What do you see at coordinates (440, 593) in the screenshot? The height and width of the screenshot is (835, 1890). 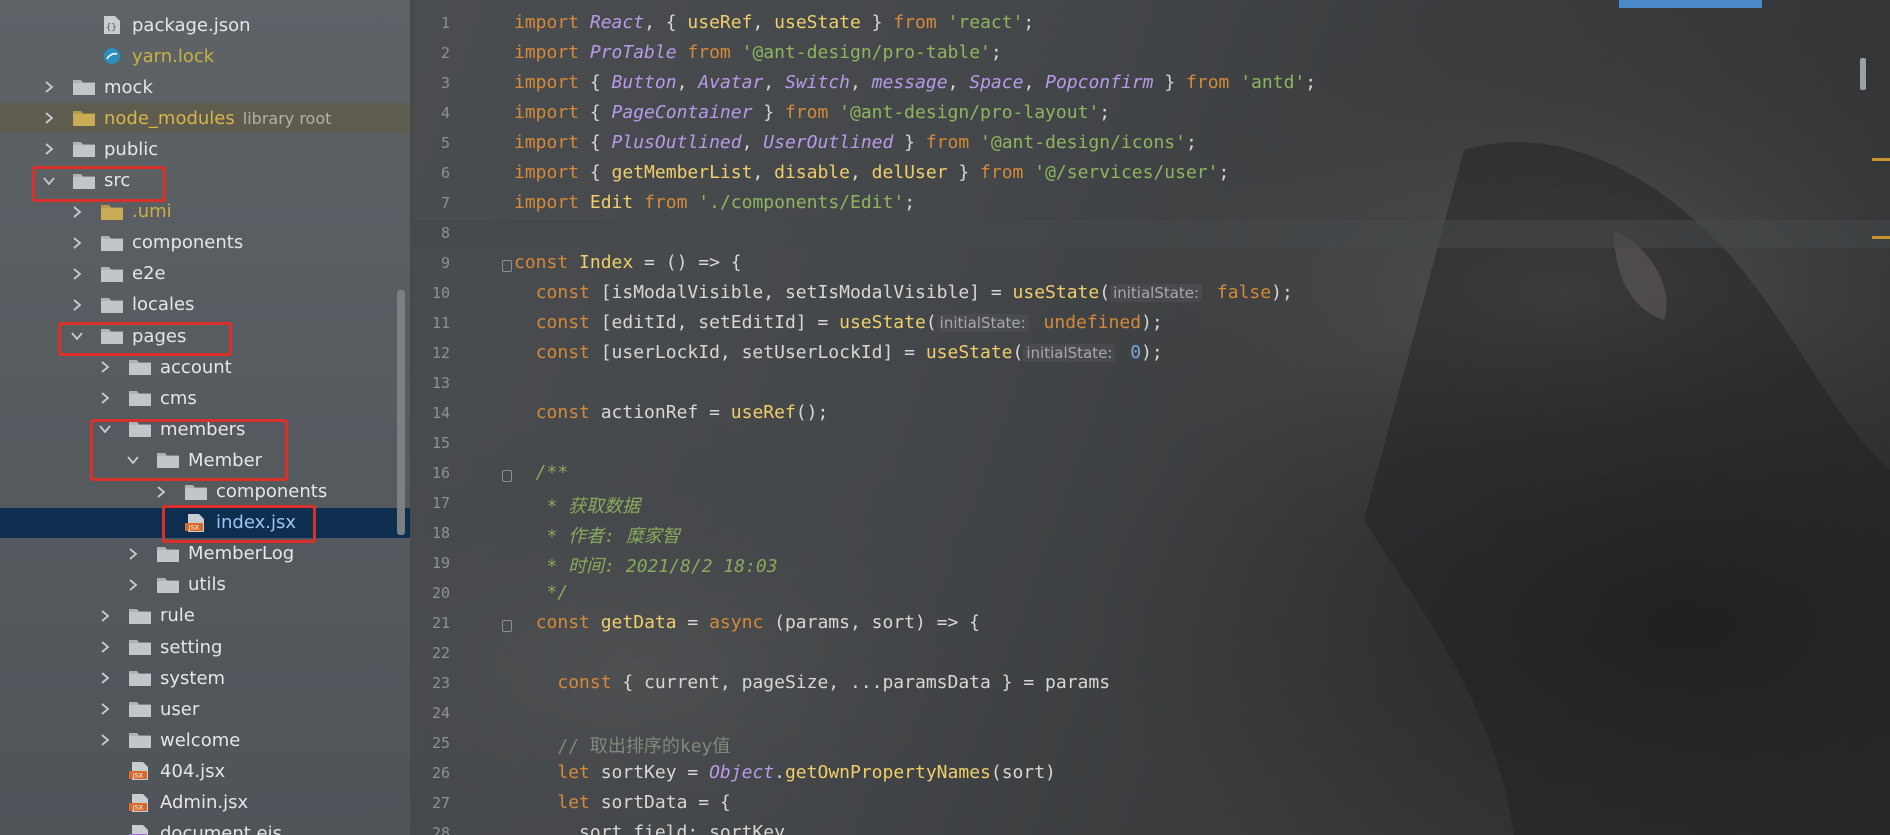 I see `line-number: 20` at bounding box center [440, 593].